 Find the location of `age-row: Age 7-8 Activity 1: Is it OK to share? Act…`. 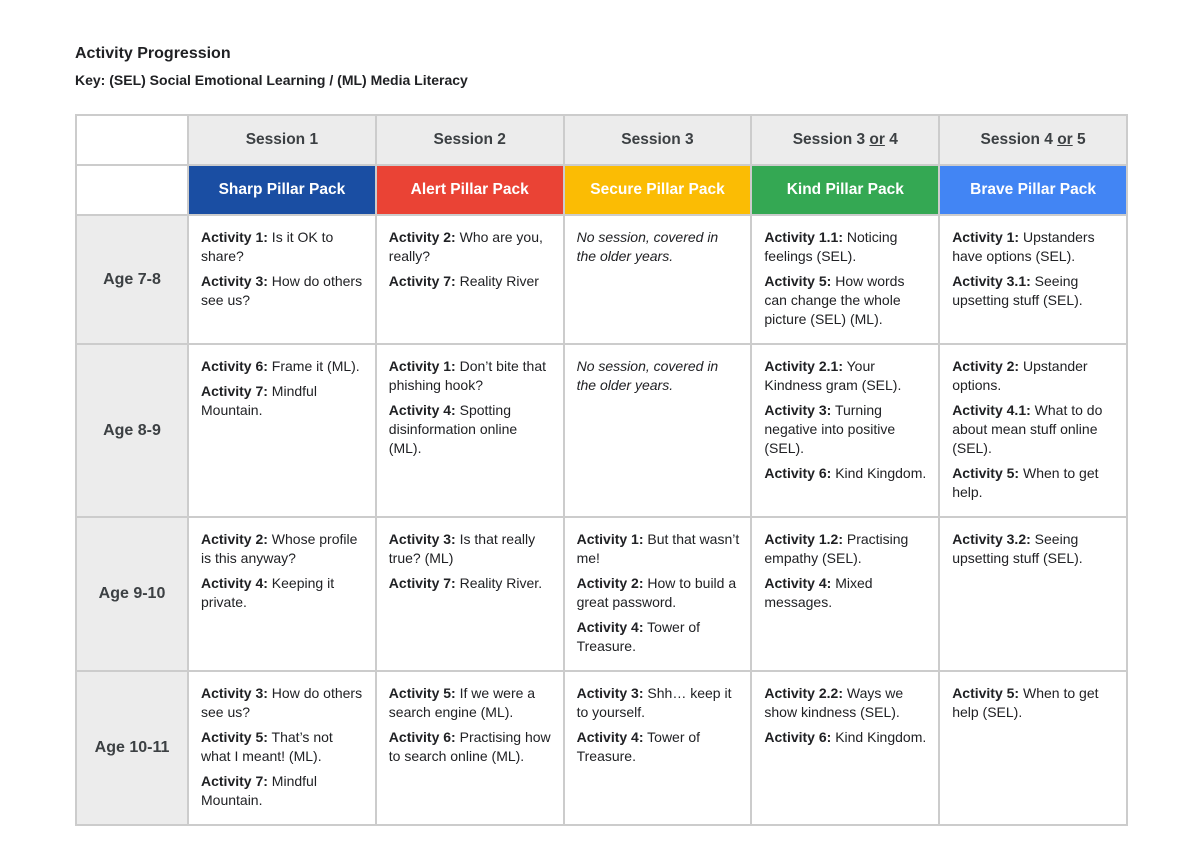

age-row: Age 7-8 Activity 1: Is it OK to share? Act… is located at coordinates (601, 279).